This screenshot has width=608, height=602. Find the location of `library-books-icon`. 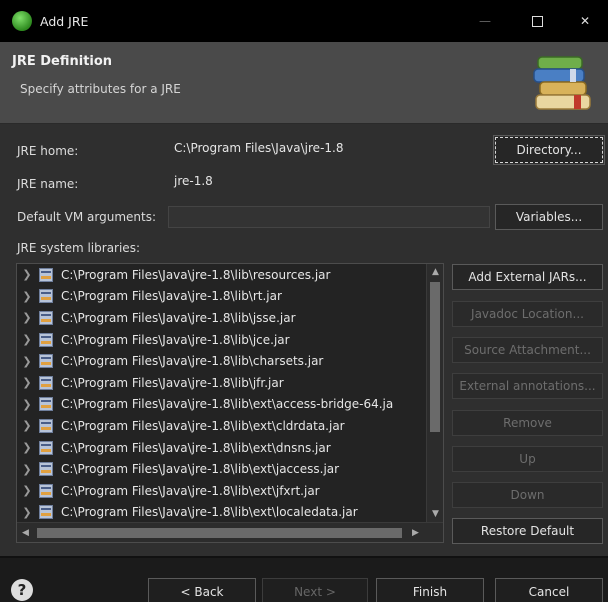

library-books-icon is located at coordinates (562, 83).